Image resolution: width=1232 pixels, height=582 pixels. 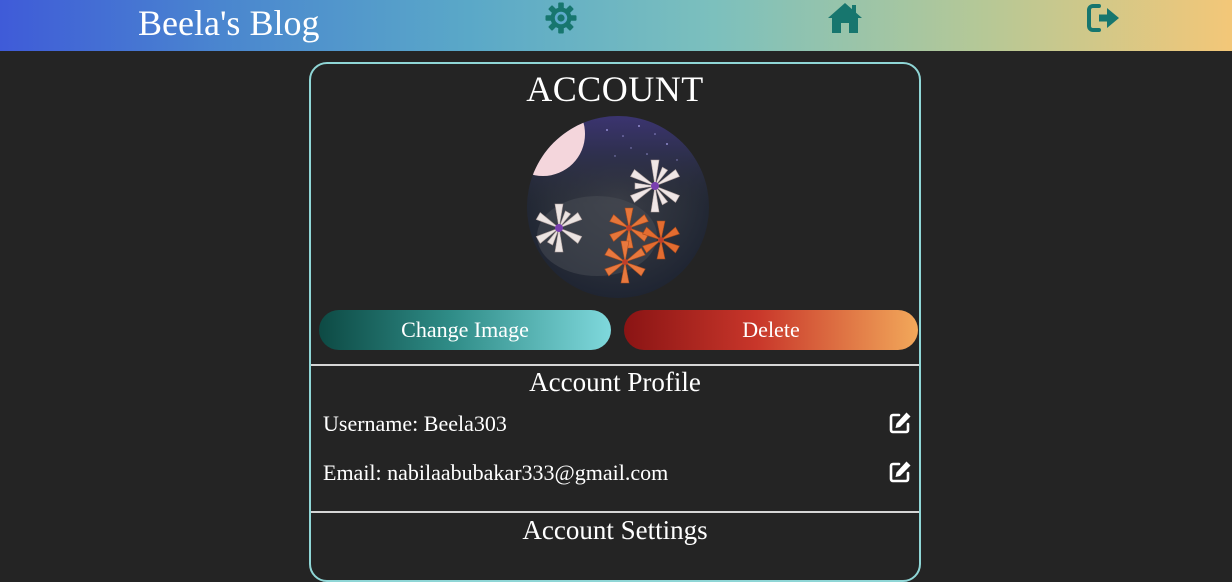 I want to click on username-row: Username: Beela303, so click(x=415, y=423).